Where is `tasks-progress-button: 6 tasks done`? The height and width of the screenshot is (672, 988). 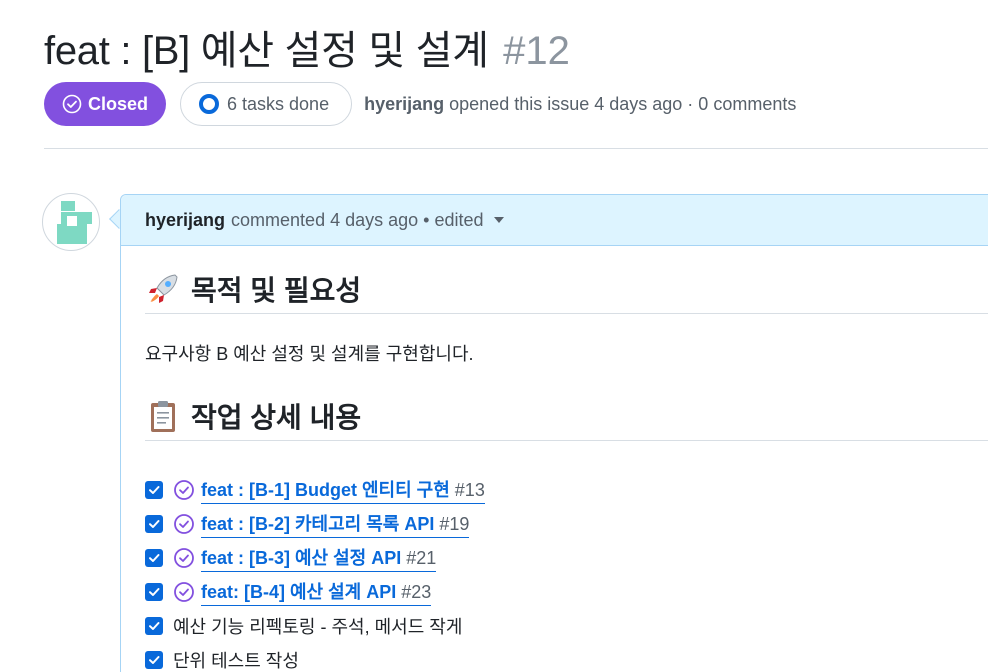
tasks-progress-button: 6 tasks done is located at coordinates (266, 104).